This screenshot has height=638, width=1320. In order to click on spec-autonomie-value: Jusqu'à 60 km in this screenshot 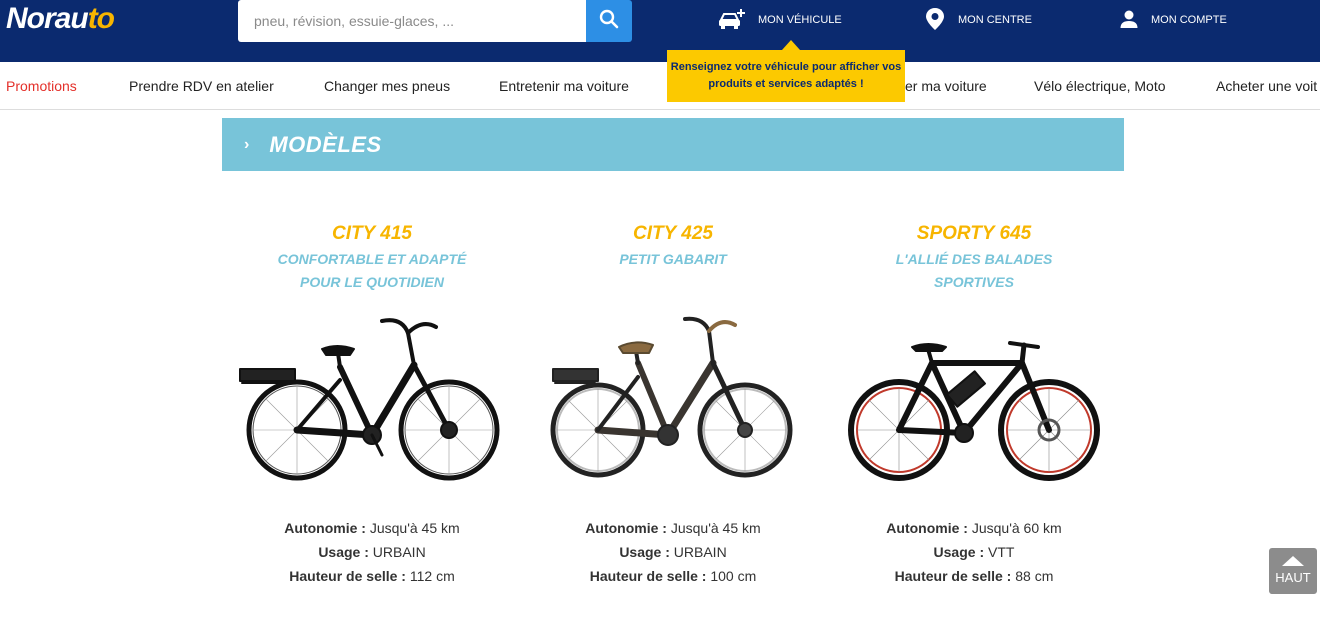, I will do `click(1016, 528)`.